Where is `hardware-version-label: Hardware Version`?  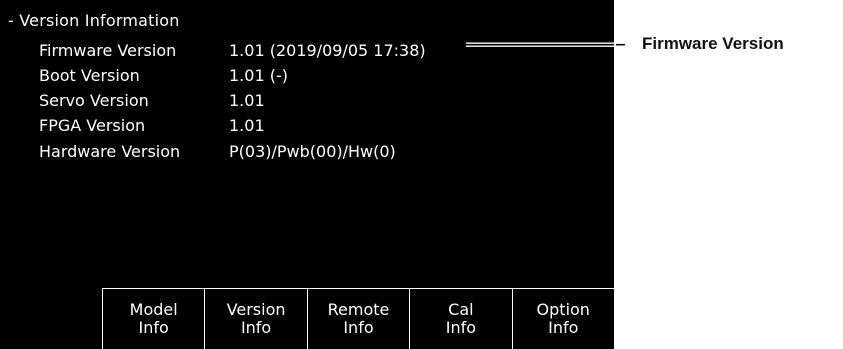 hardware-version-label: Hardware Version is located at coordinates (110, 151).